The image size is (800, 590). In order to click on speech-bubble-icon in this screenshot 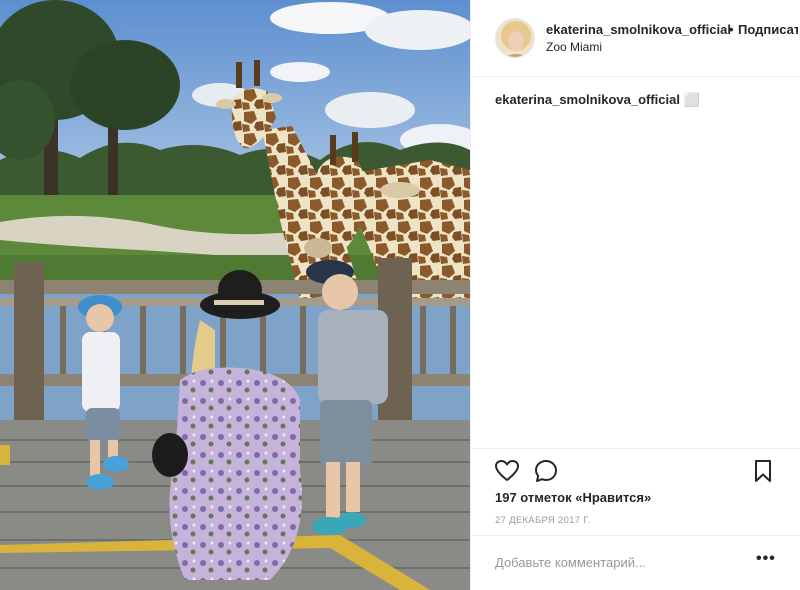, I will do `click(546, 471)`.